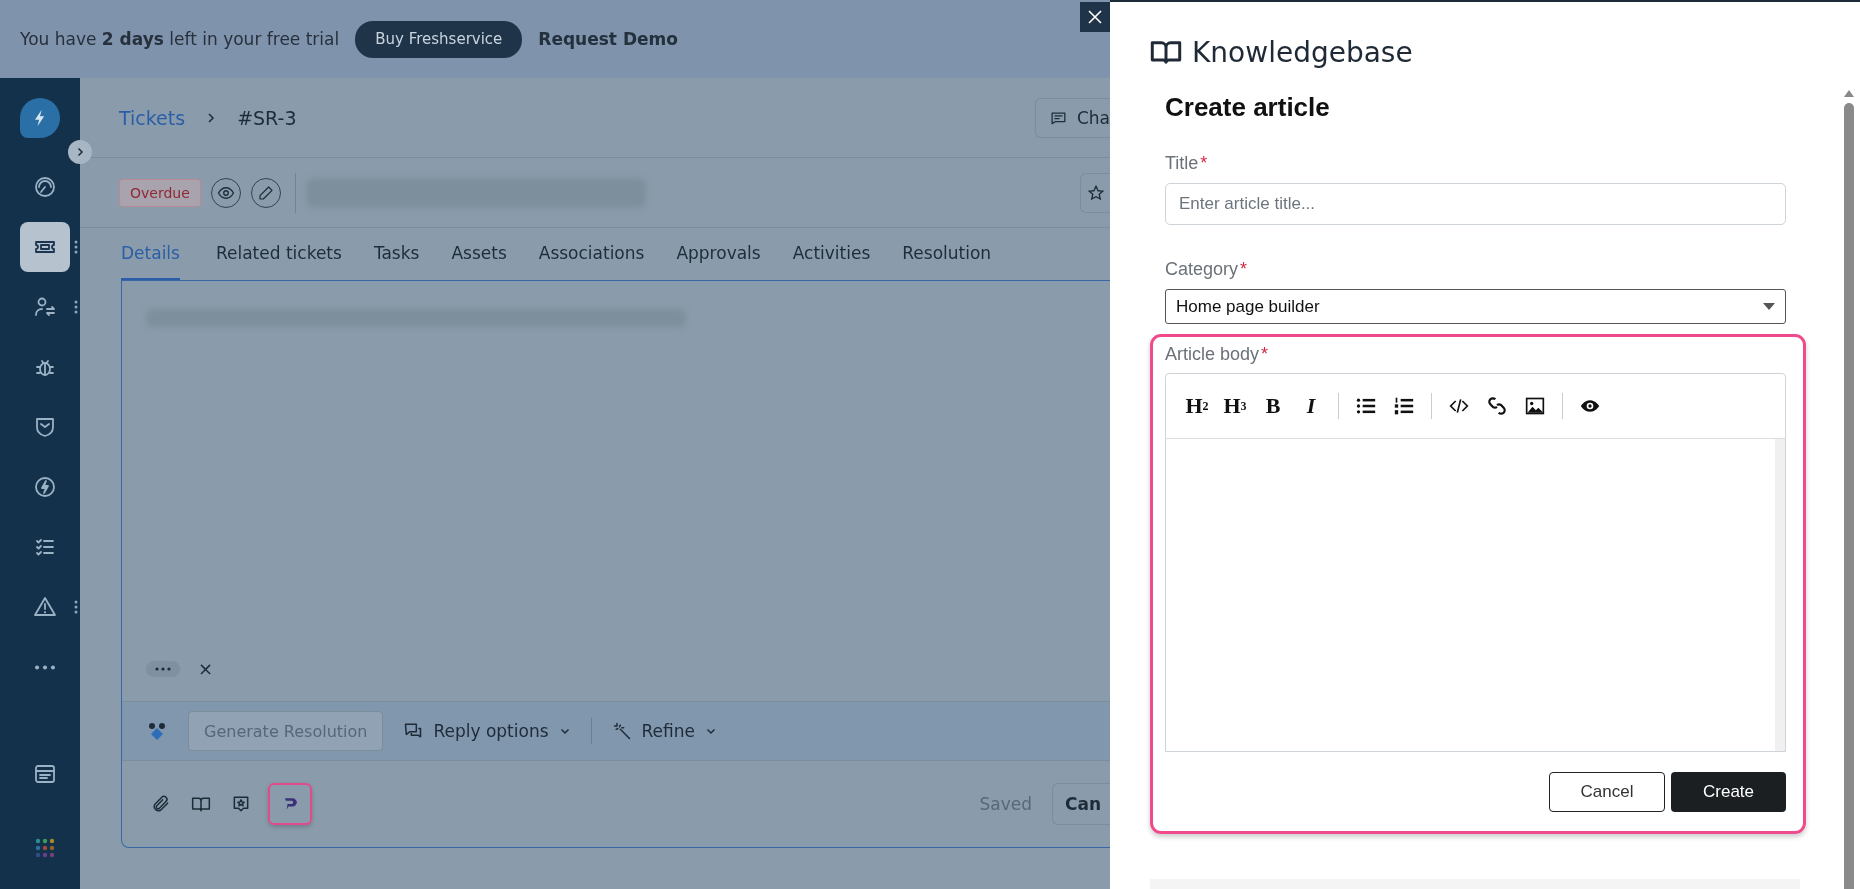 The width and height of the screenshot is (1860, 889). What do you see at coordinates (1459, 406) in the screenshot?
I see `code-icon` at bounding box center [1459, 406].